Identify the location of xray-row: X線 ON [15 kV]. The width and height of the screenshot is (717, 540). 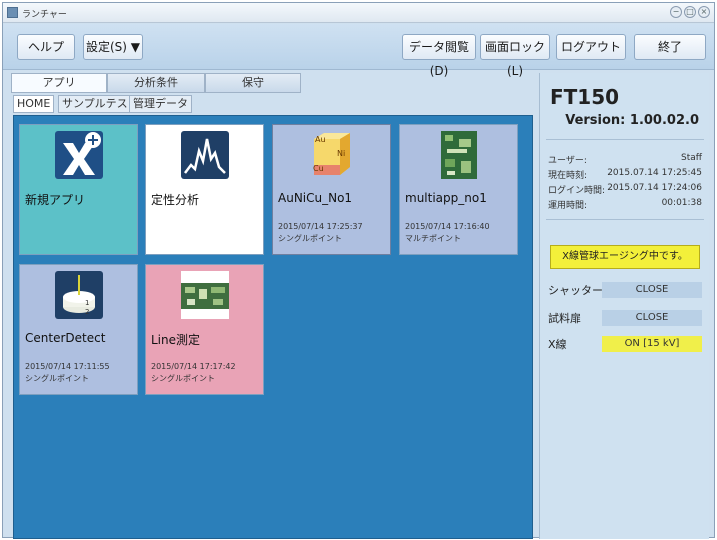
(626, 344).